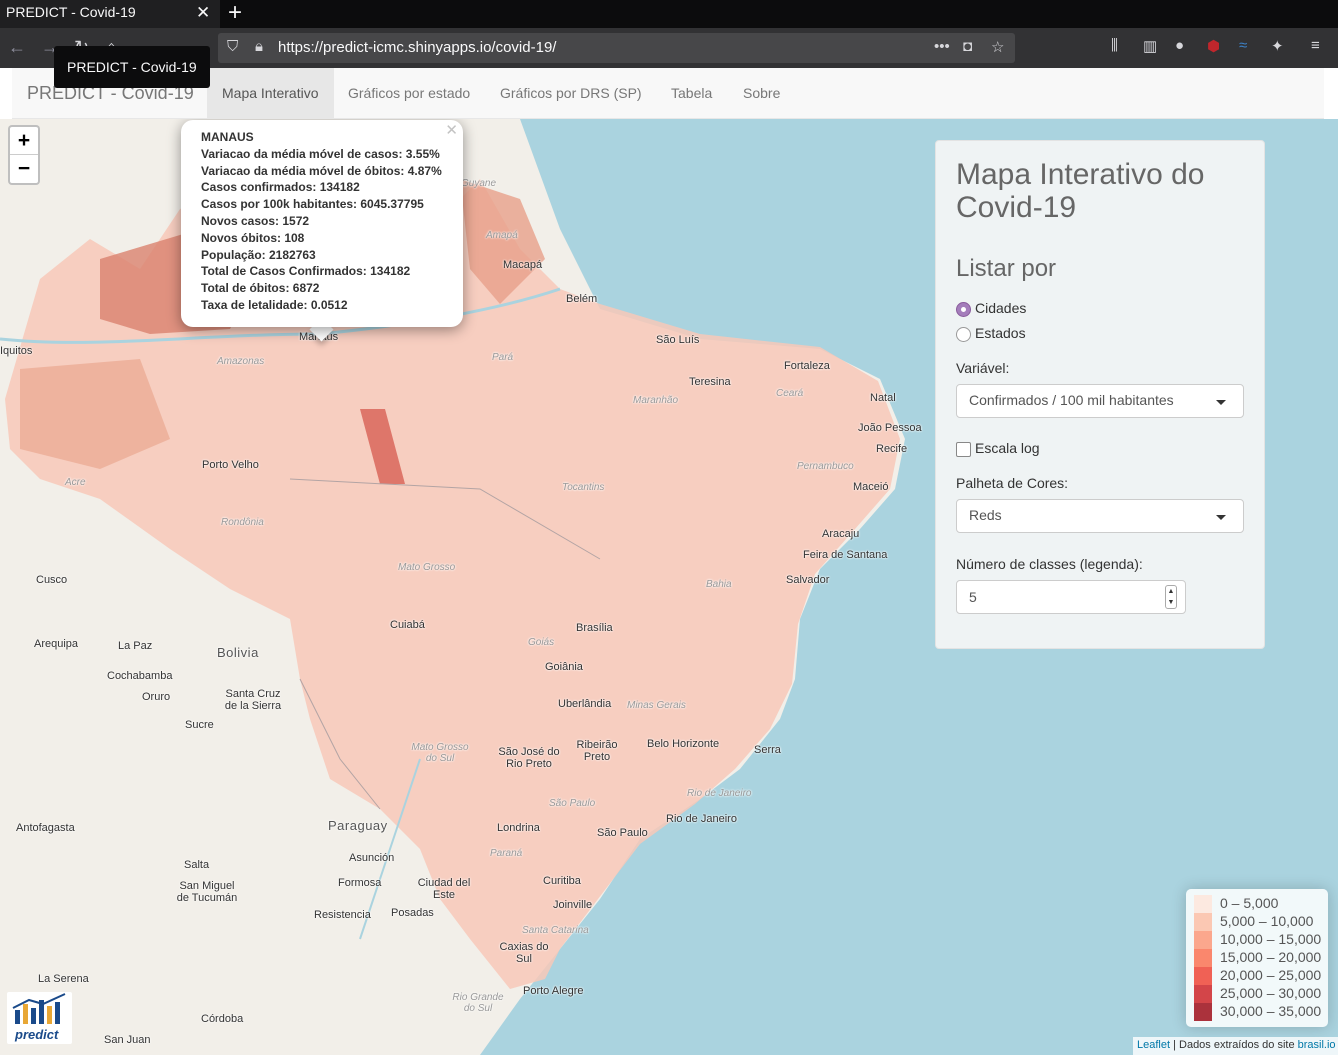  What do you see at coordinates (274, 304) in the screenshot?
I see `popup-line: Taxa de letalidade: 0.0512` at bounding box center [274, 304].